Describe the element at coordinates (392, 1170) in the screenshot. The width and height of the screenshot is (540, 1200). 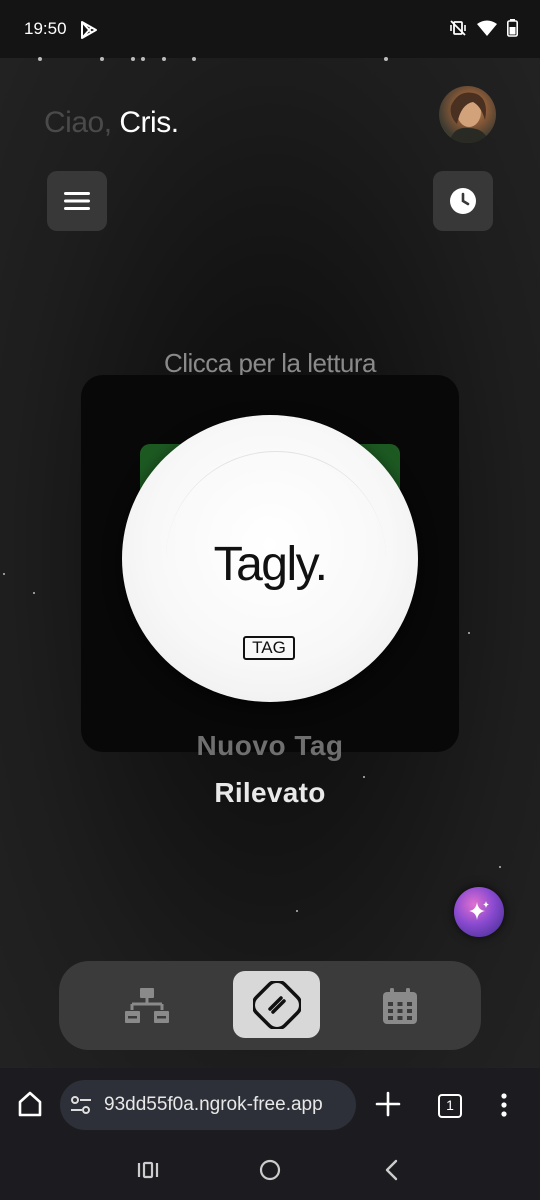
I see `back-icon` at that location.